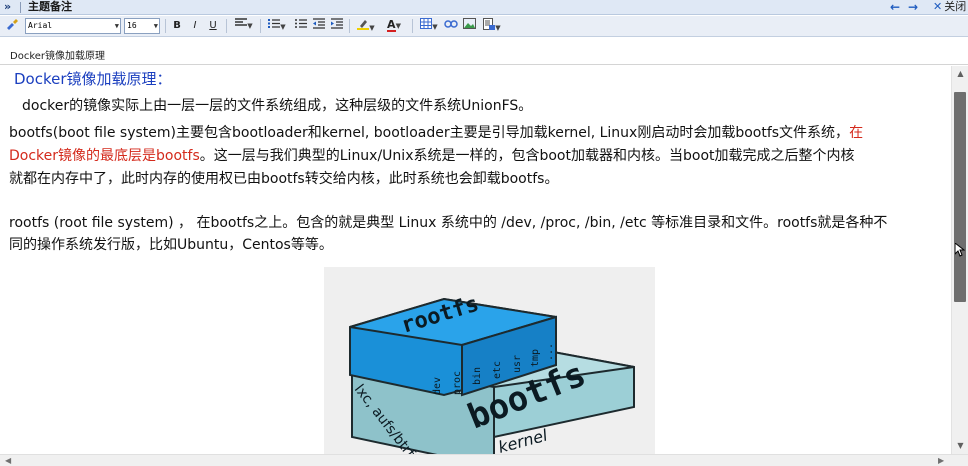 The height and width of the screenshot is (466, 968). What do you see at coordinates (142, 26) in the screenshot?
I see `font-size-select: 16 ▼` at bounding box center [142, 26].